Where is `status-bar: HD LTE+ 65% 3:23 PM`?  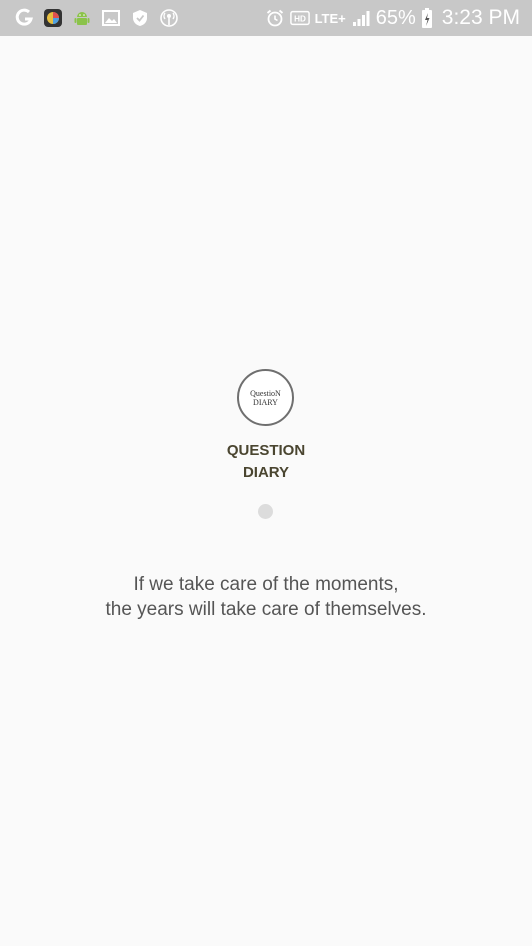
status-bar: HD LTE+ 65% 3:23 PM is located at coordinates (266, 18).